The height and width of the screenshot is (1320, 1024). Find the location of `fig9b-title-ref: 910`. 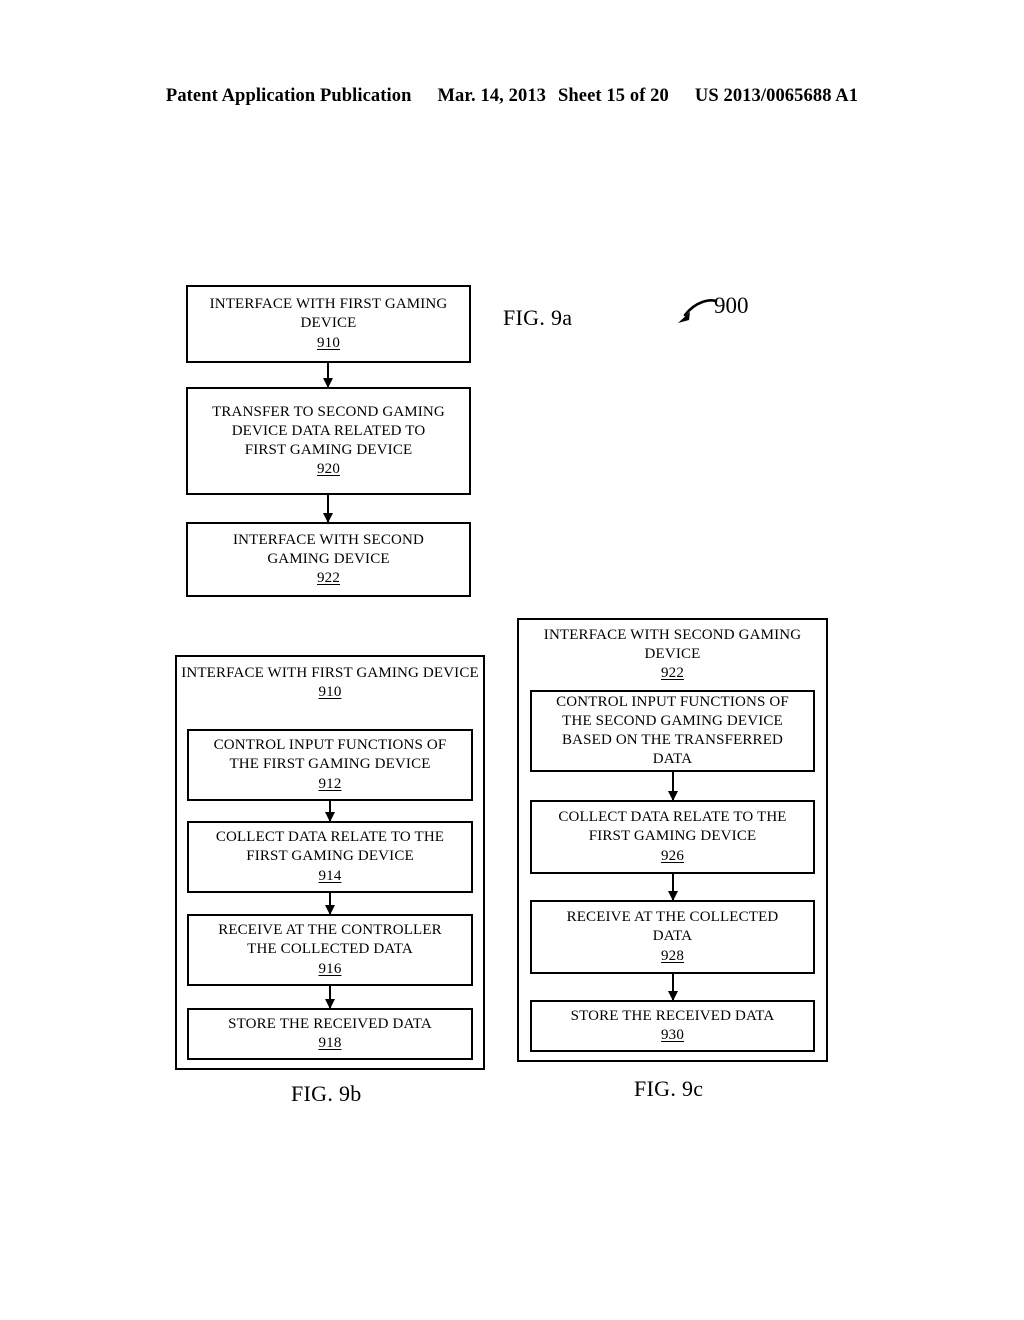

fig9b-title-ref: 910 is located at coordinates (330, 692).